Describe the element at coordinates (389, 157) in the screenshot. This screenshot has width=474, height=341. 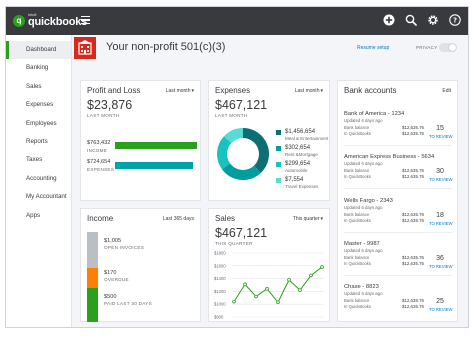
I see `bank-account-name: American Express Business - 5634` at that location.